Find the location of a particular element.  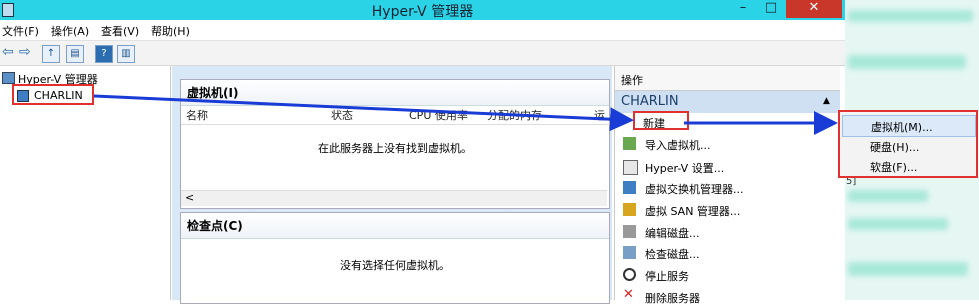

annotation-arrows is located at coordinates (465, 114).